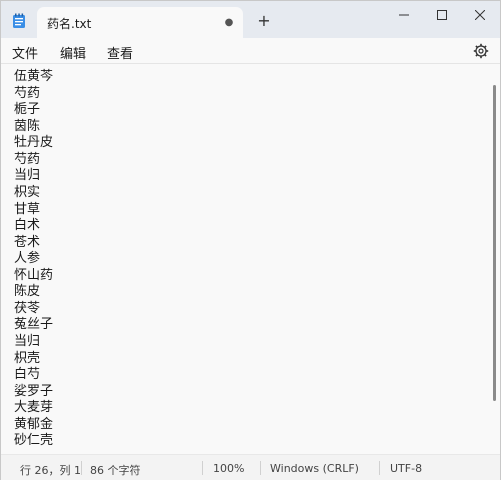 Image resolution: width=501 pixels, height=480 pixels. Describe the element at coordinates (27, 258) in the screenshot. I see `text-line: 人参` at that location.